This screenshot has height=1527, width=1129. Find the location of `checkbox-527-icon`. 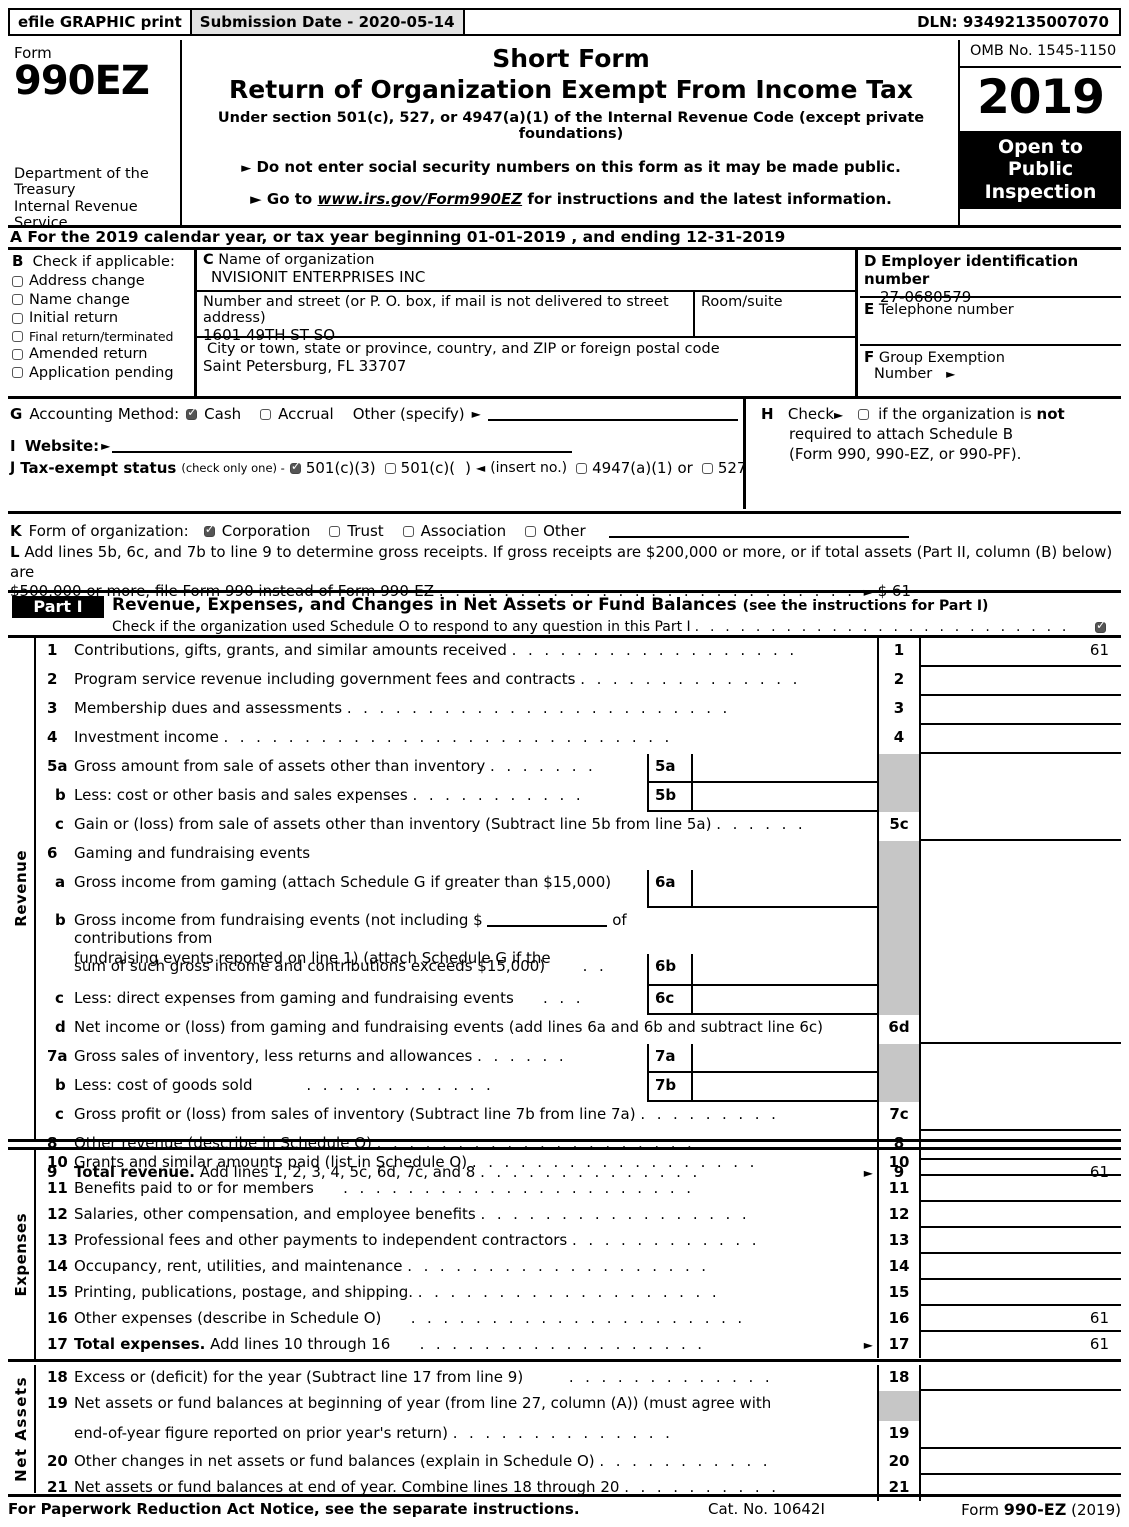

checkbox-527-icon is located at coordinates (707, 468).